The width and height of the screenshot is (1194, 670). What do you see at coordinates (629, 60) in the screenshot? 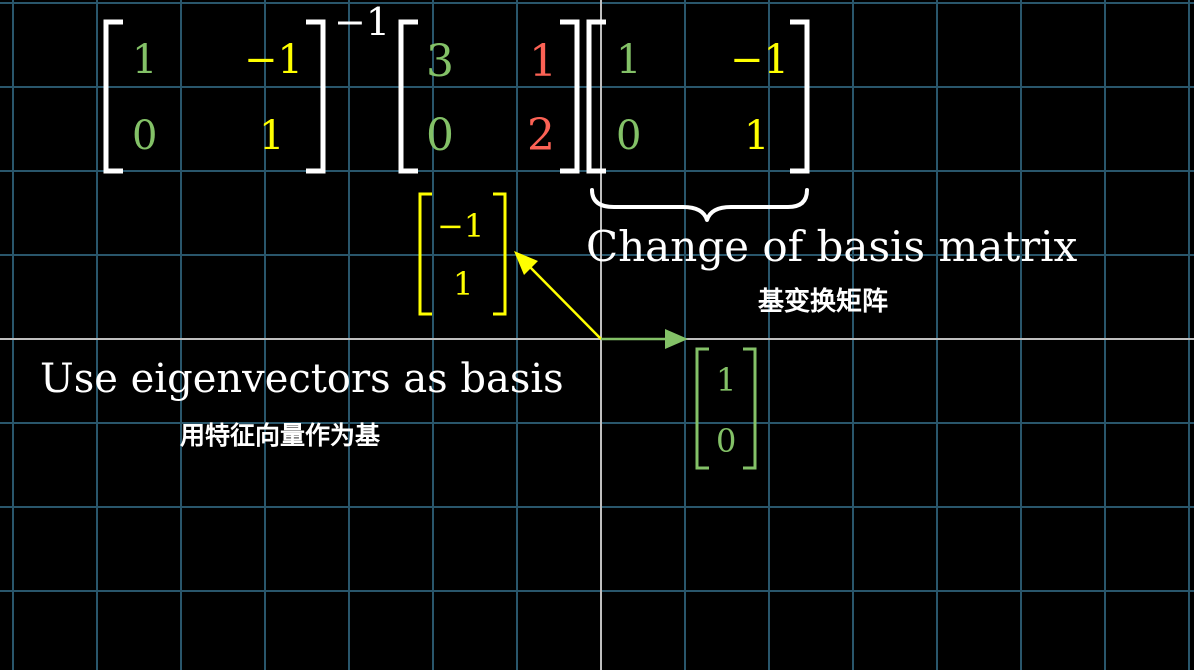
I see `basis-matrix-a11: 1` at bounding box center [629, 60].